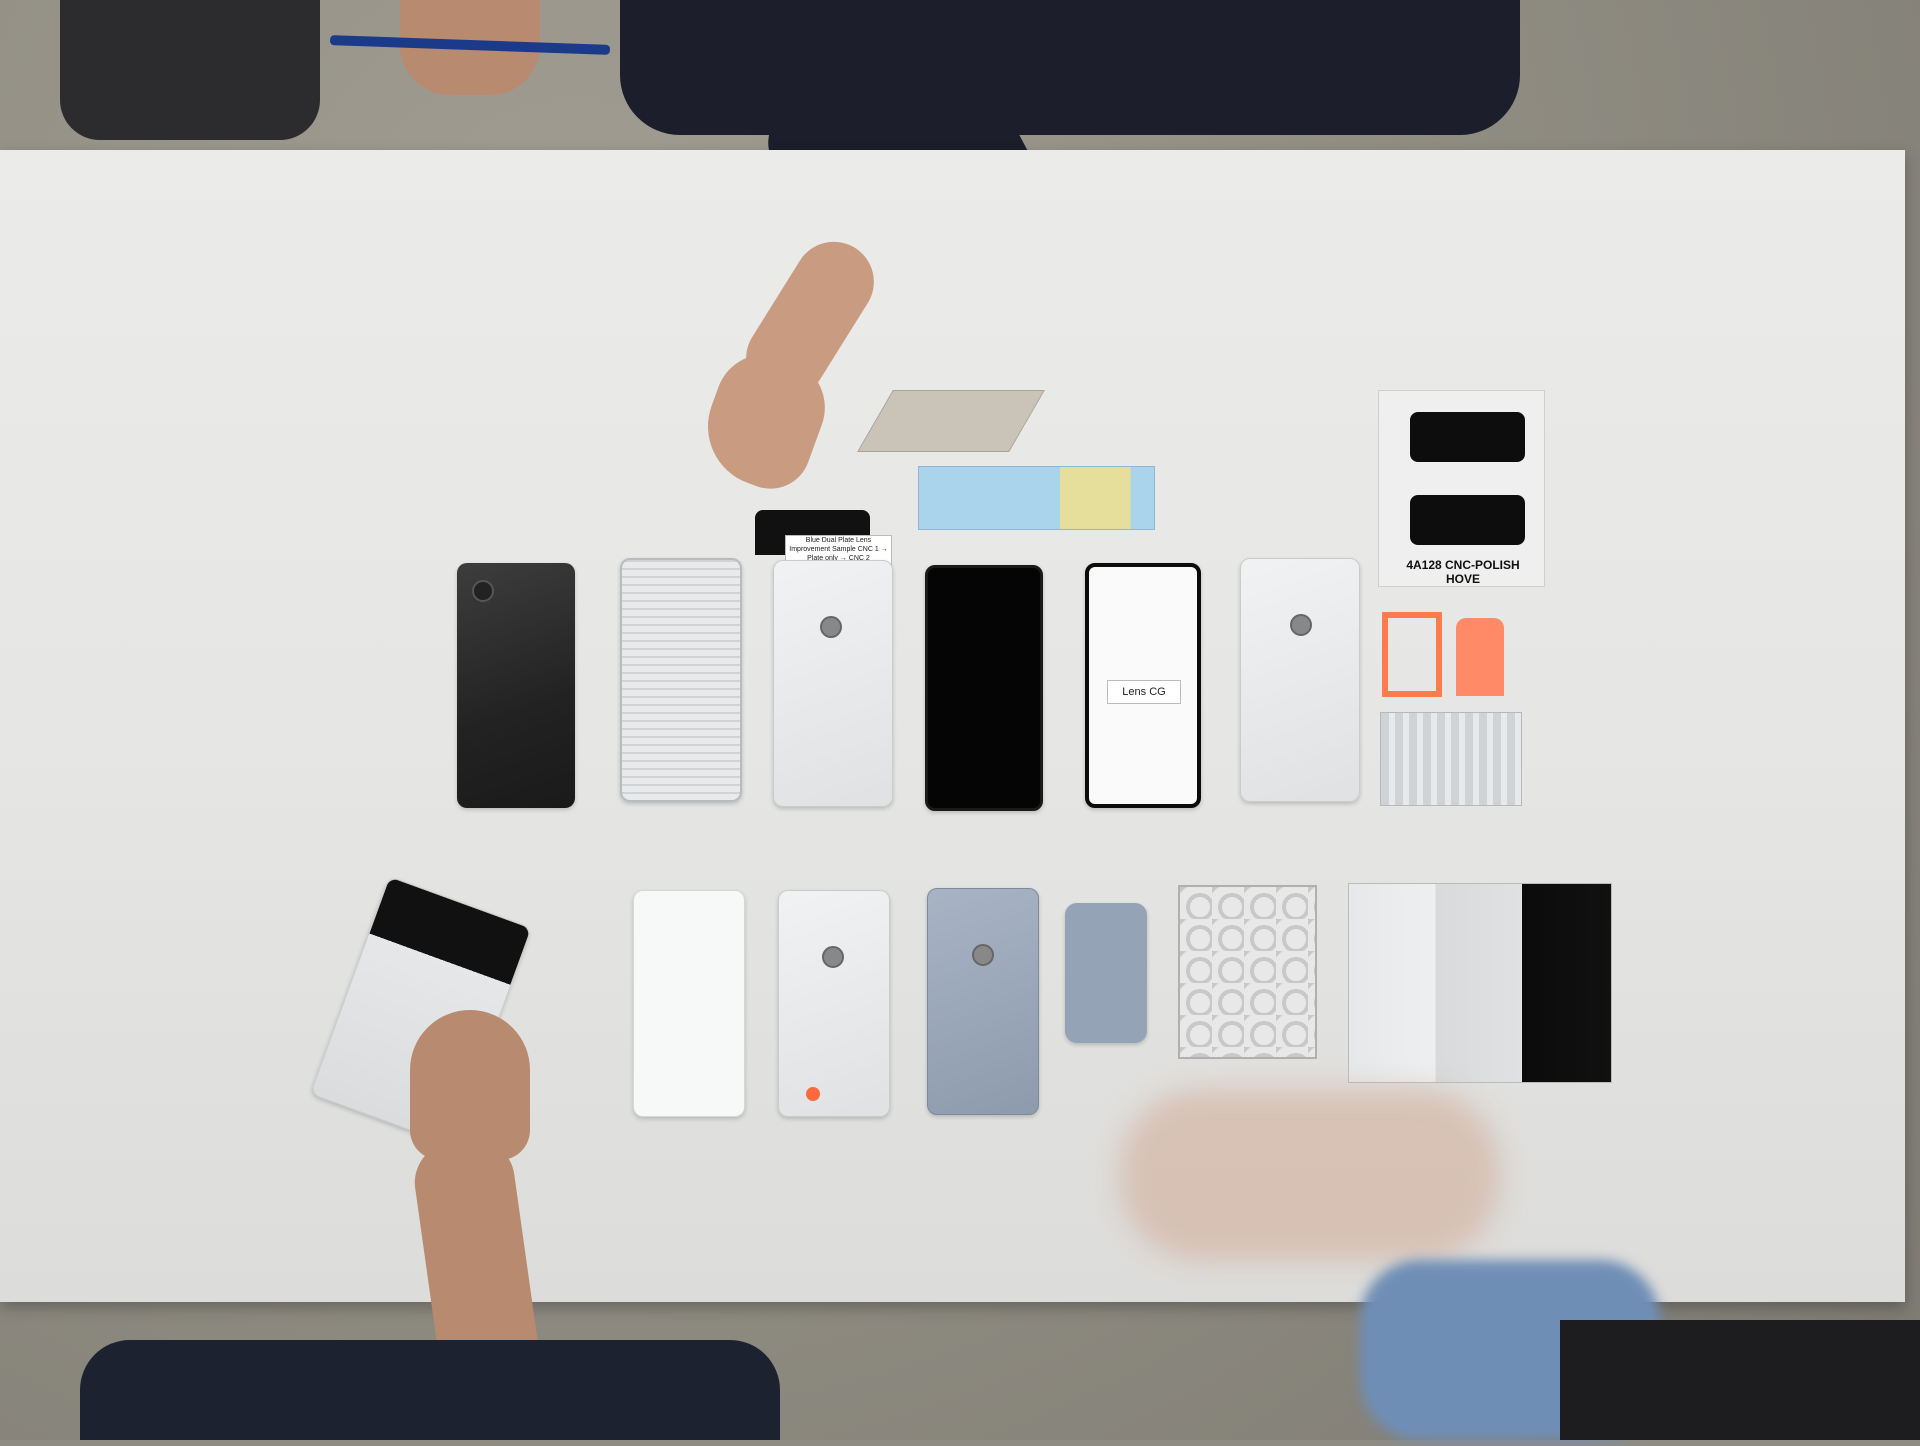  What do you see at coordinates (1070, 67) in the screenshot?
I see `person-top-right-body` at bounding box center [1070, 67].